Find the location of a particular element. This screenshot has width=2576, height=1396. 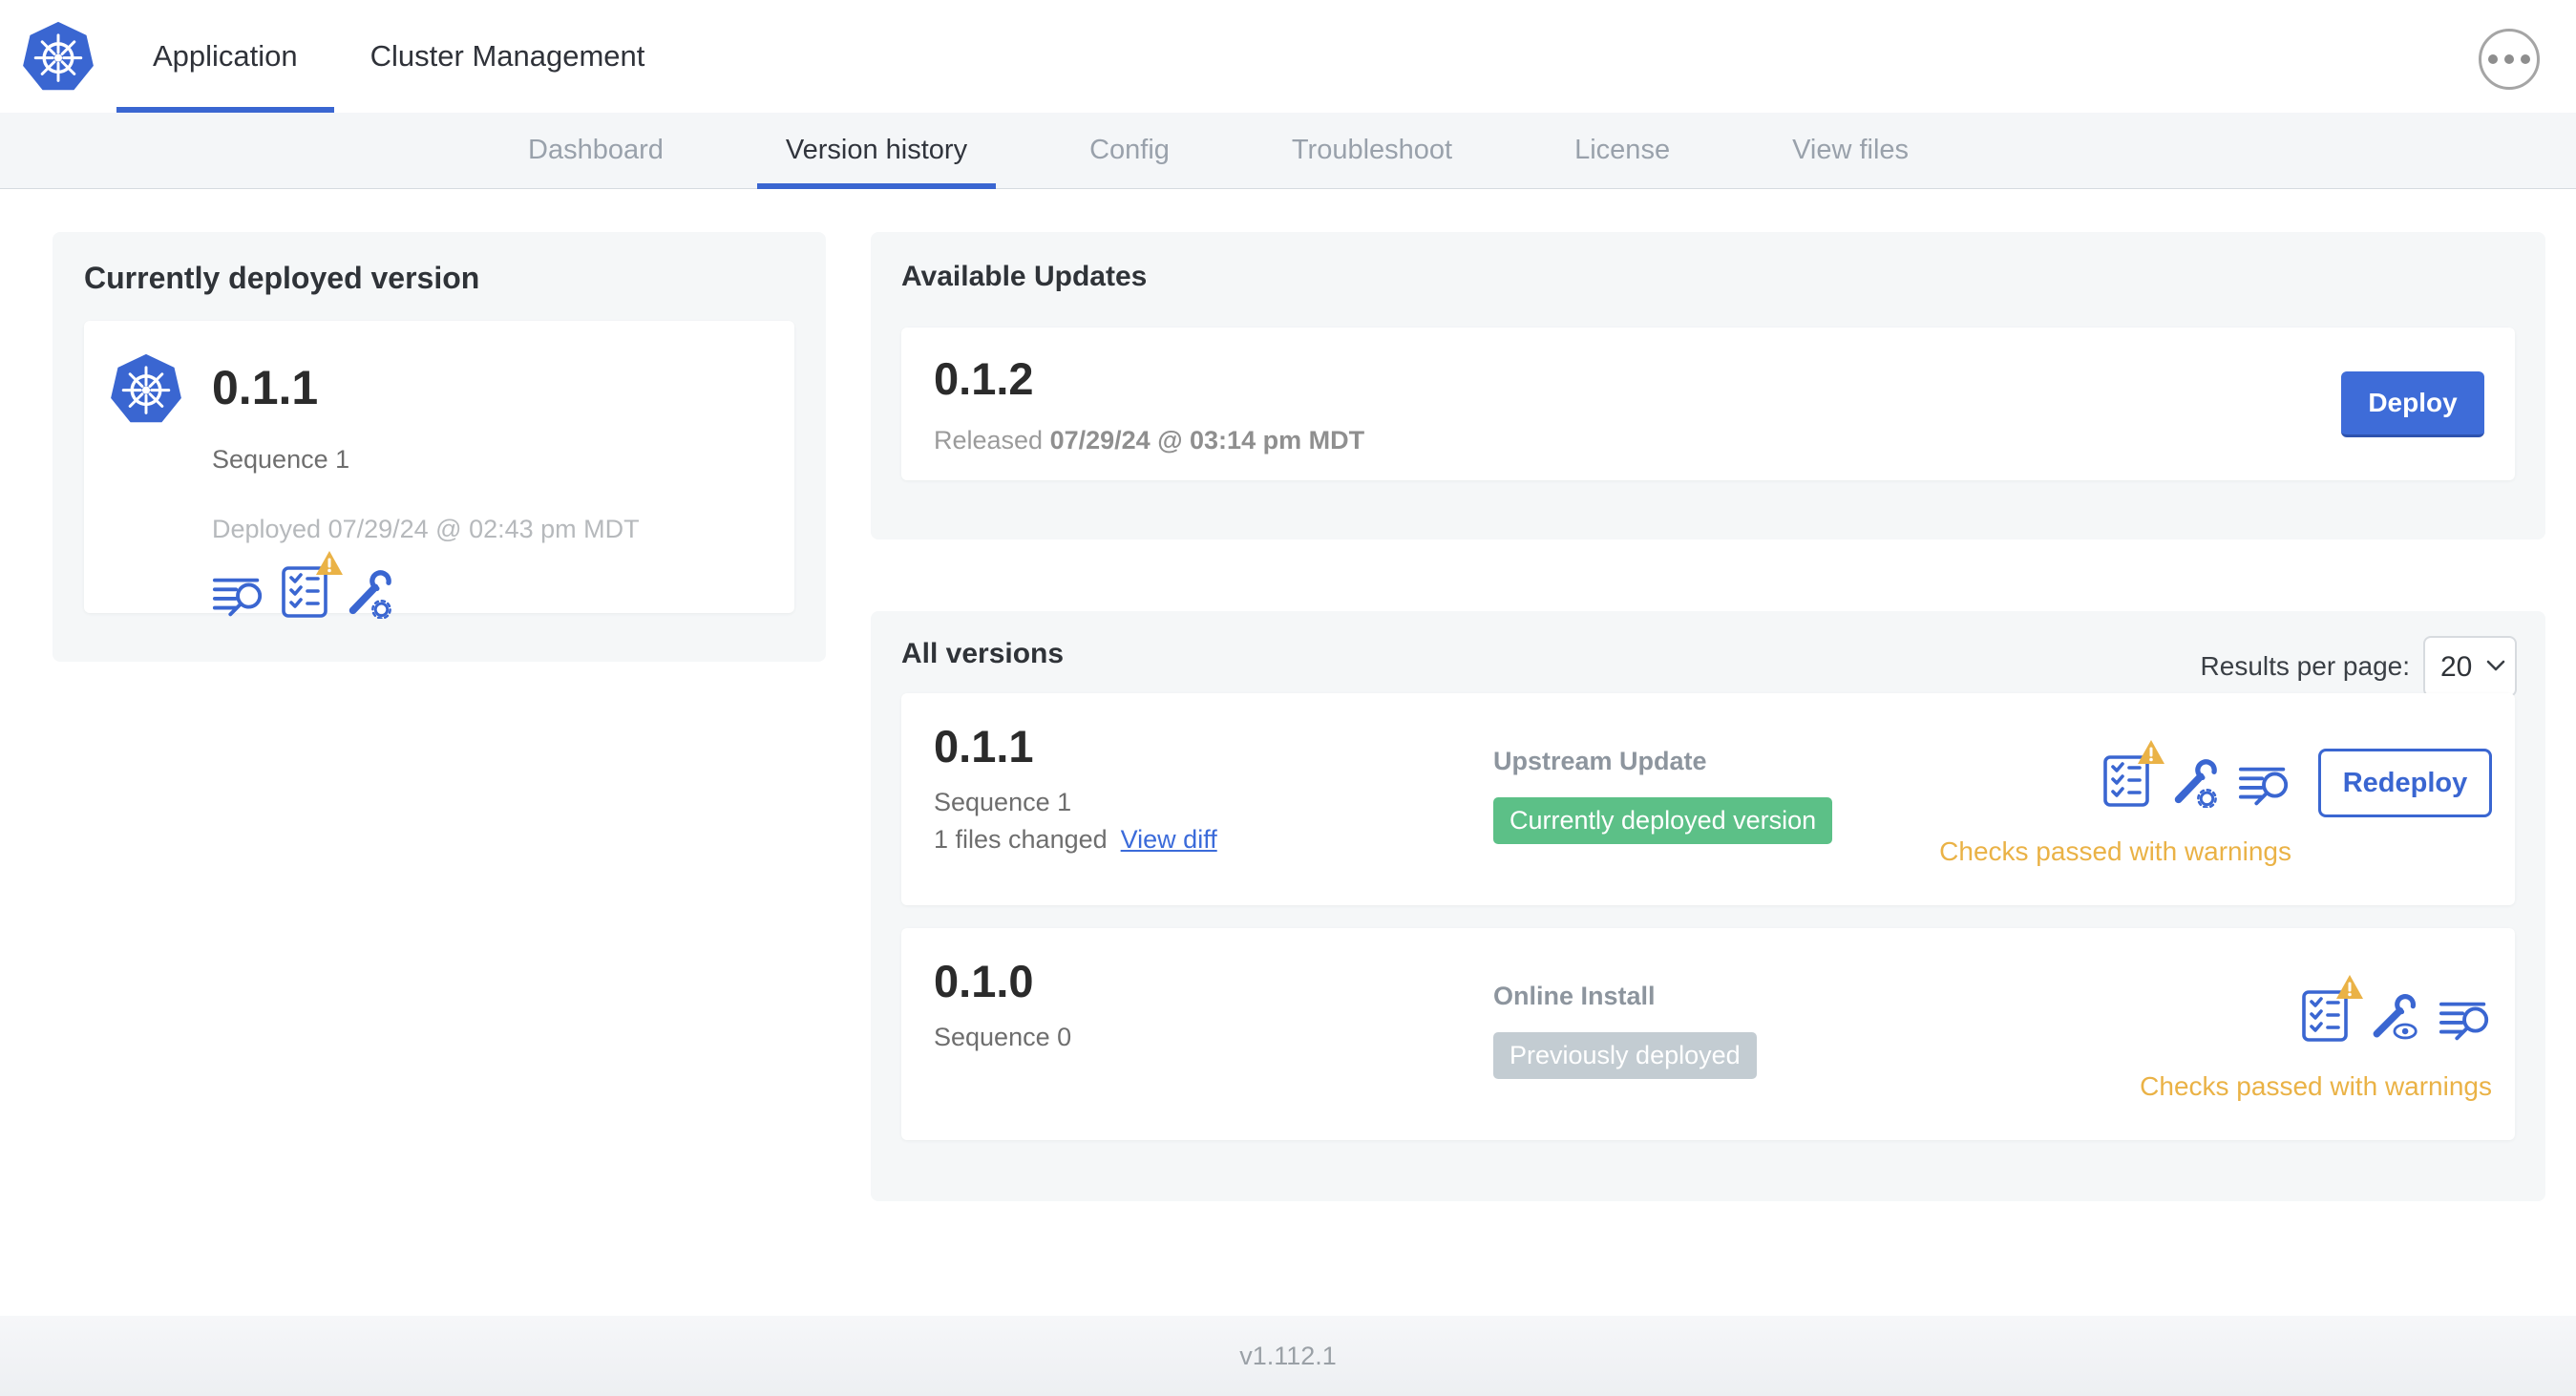

row-sequence: Sequence 1 is located at coordinates (1003, 802).